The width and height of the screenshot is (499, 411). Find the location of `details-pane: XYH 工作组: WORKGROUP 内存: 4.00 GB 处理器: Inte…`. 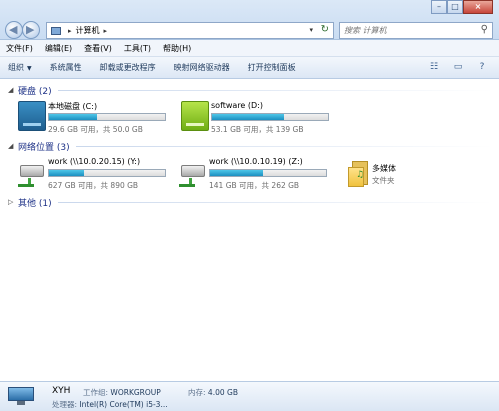

details-pane: XYH 工作组: WORKGROUP 内存: 4.00 GB 处理器: Inte… is located at coordinates (249, 396).